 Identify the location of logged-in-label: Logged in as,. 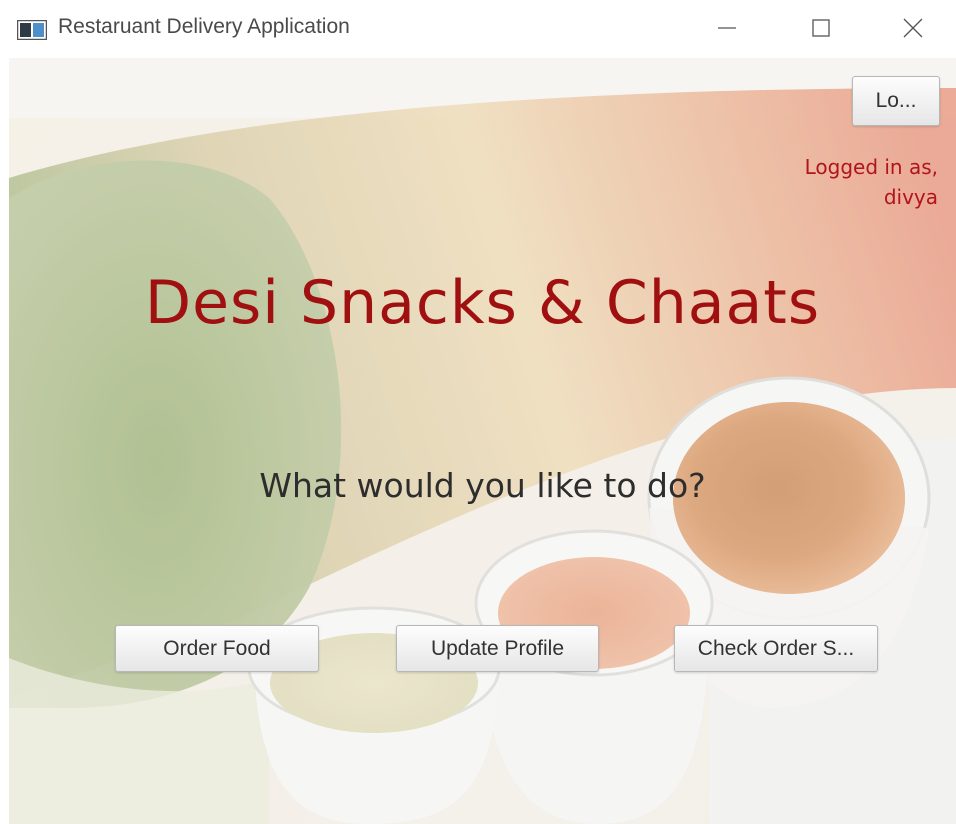
(871, 167).